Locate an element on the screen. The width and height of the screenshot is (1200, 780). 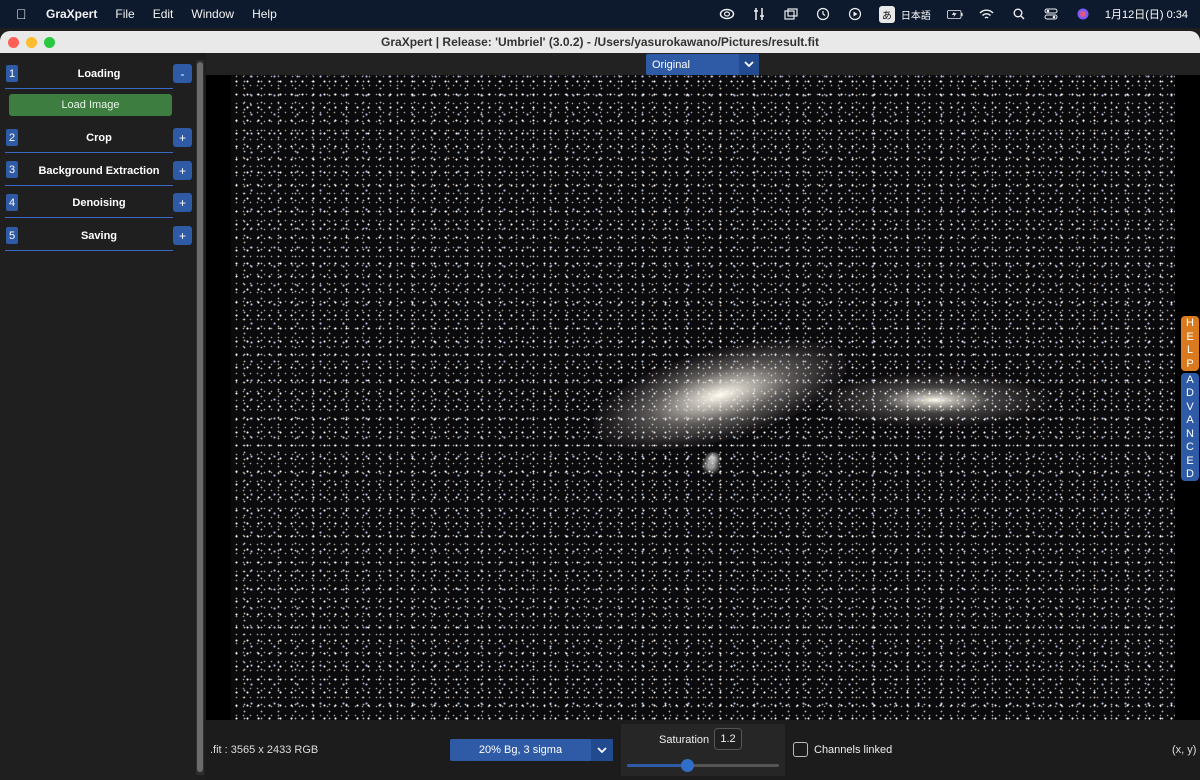
section-number: 1 is located at coordinates (12, 73).